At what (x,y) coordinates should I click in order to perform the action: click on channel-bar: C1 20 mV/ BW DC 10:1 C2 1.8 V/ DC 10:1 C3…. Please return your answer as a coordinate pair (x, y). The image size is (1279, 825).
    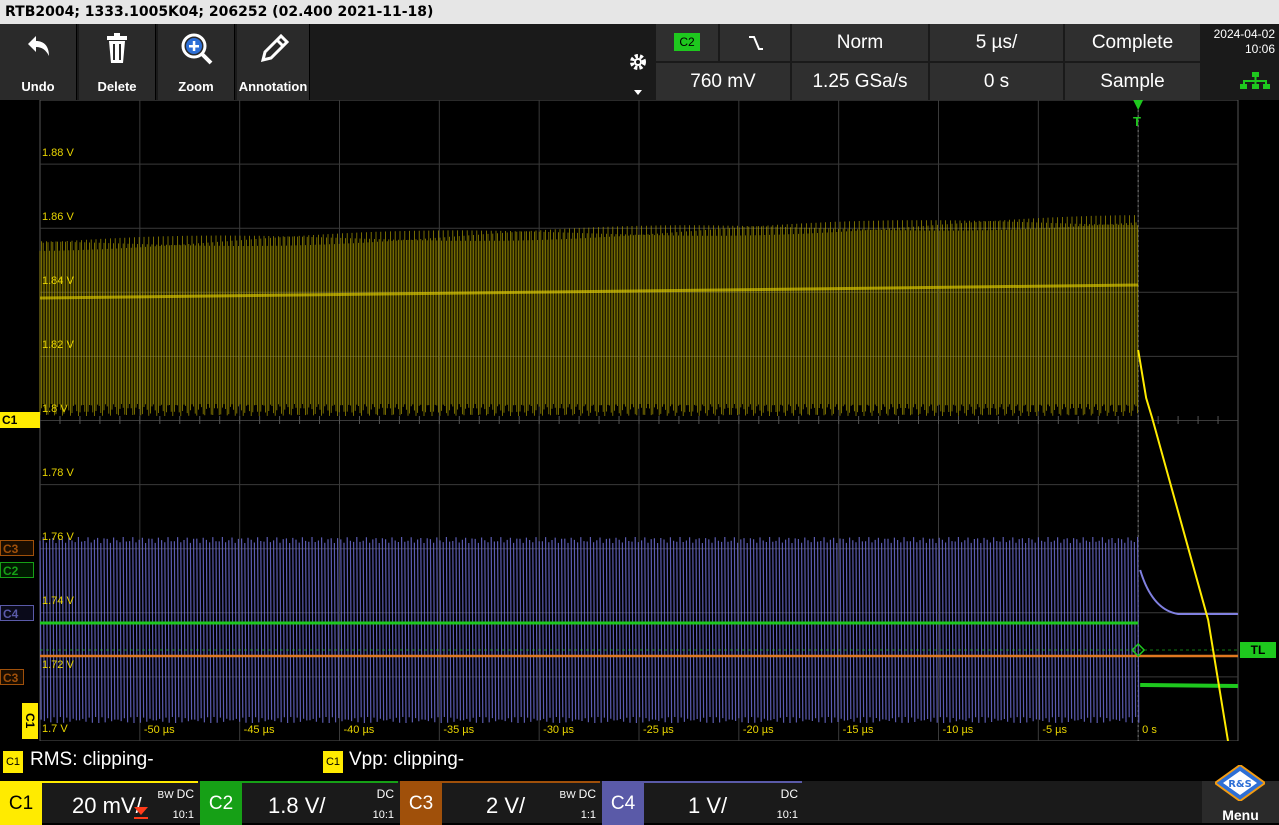
    Looking at the image, I should click on (639, 795).